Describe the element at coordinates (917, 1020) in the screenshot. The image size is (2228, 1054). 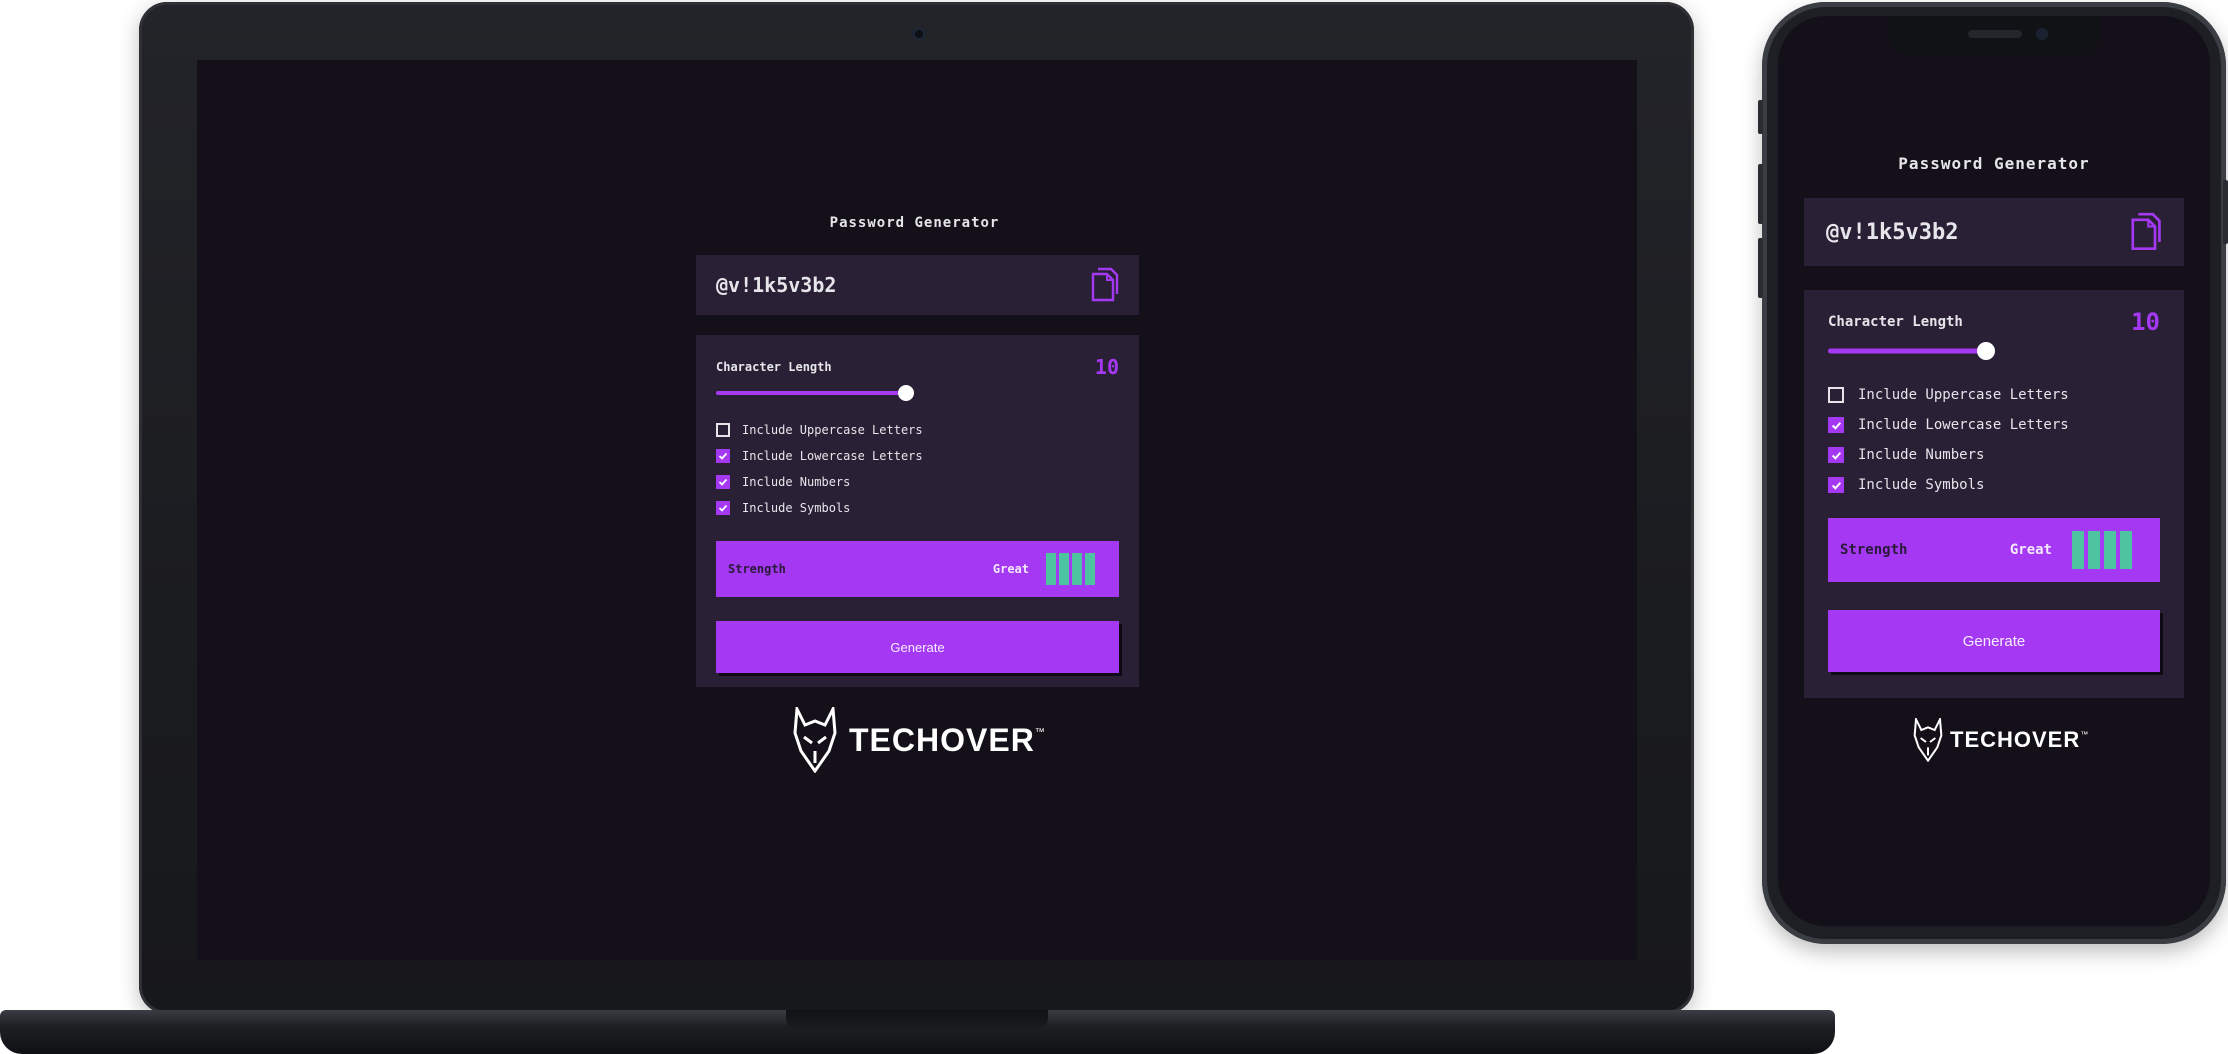
I see `laptop-notch` at that location.